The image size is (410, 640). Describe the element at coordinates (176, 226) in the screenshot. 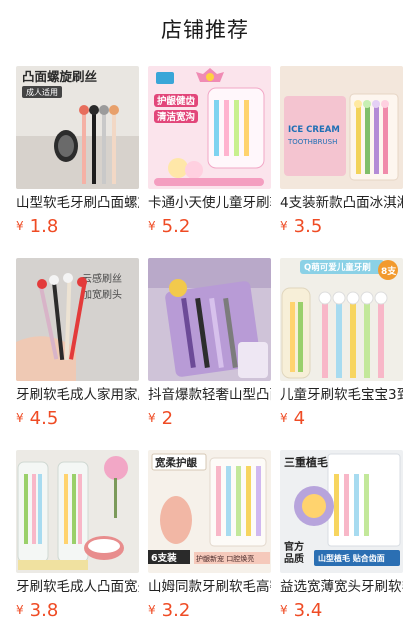

I see `price-value: 5.2` at that location.